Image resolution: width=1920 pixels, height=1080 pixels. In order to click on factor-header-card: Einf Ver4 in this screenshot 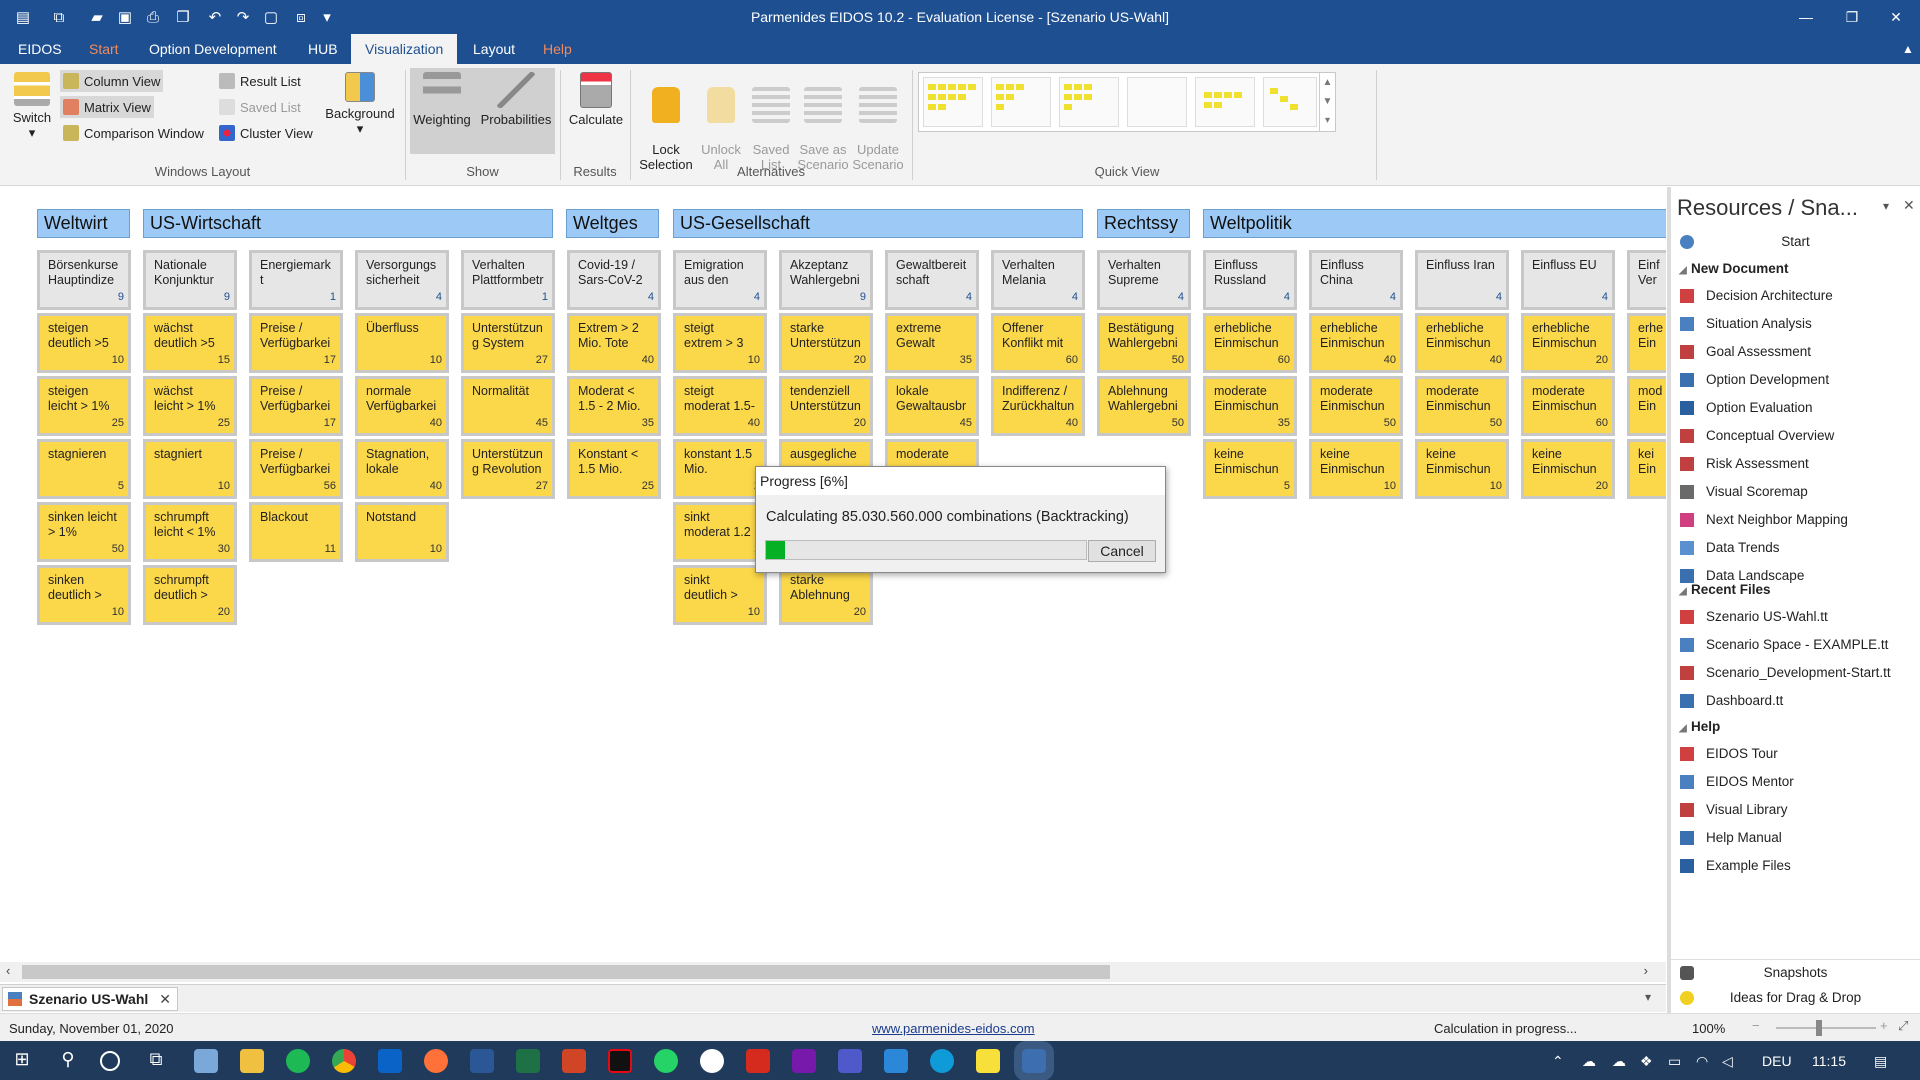, I will do `click(1646, 280)`.